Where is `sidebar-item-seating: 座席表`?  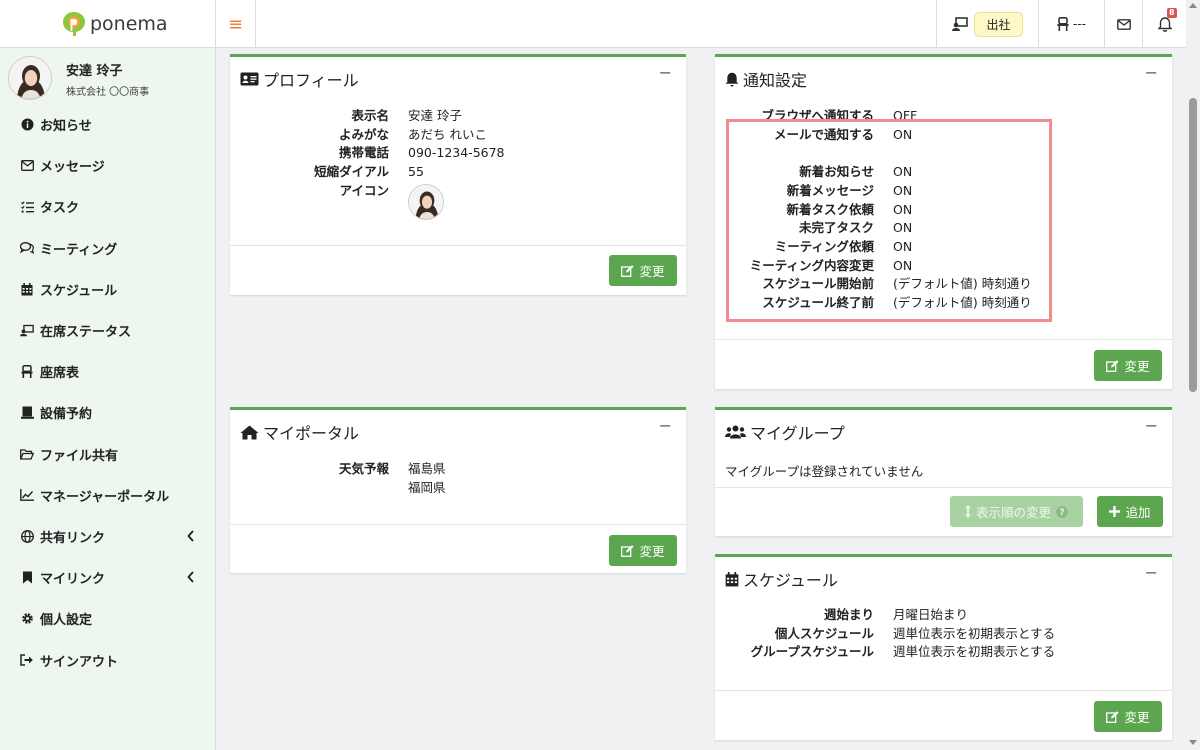
sidebar-item-seating: 座席表 is located at coordinates (108, 371).